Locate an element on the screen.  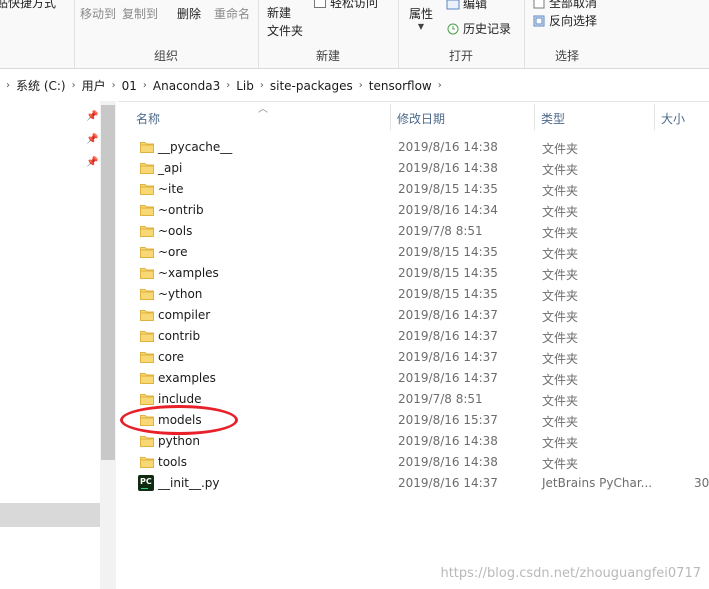
file-name: ~ite is located at coordinates (171, 189).